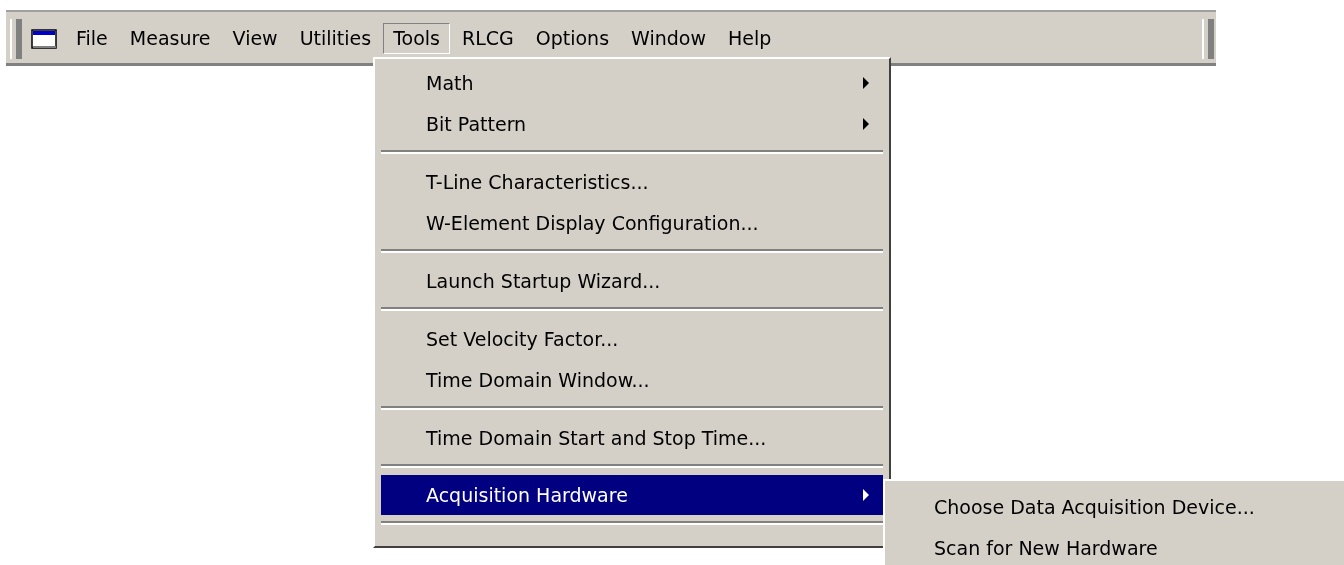 This screenshot has height=565, width=1344. What do you see at coordinates (487, 38) in the screenshot?
I see `menu-item: RLCG` at bounding box center [487, 38].